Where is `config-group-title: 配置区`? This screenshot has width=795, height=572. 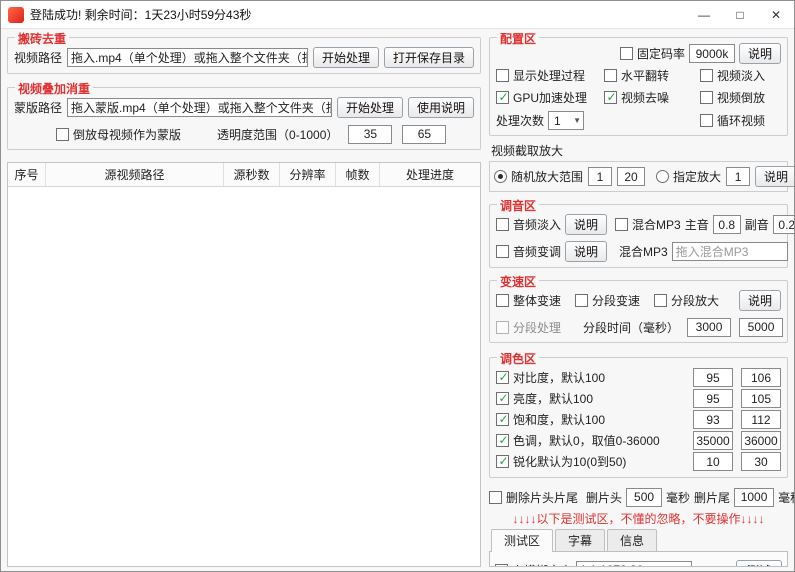
config-group-title: 配置区 is located at coordinates (518, 38).